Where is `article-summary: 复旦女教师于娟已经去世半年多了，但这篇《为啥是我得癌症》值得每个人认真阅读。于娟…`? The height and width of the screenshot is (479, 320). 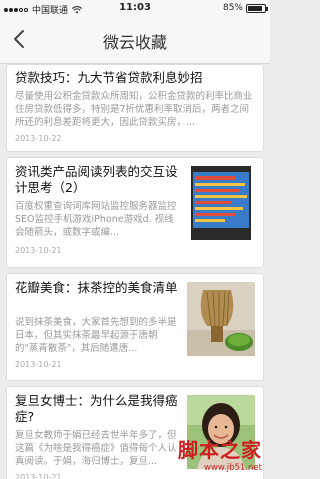 article-summary: 复旦女教师于娟已经去世半年多了，但这篇《为啥是我得癌症》值得每个人认真阅读。于娟… is located at coordinates (96, 448).